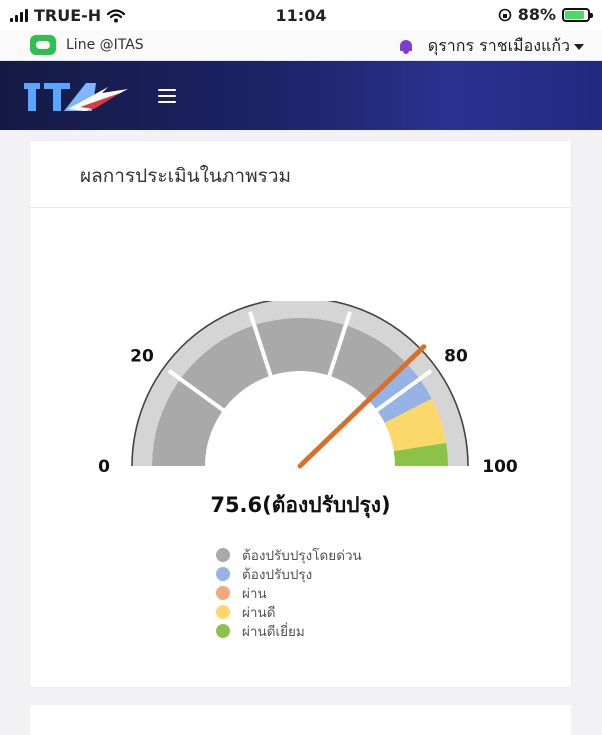 The image size is (602, 735). Describe the element at coordinates (104, 467) in the screenshot. I see `gauge-tick-label: 0` at that location.